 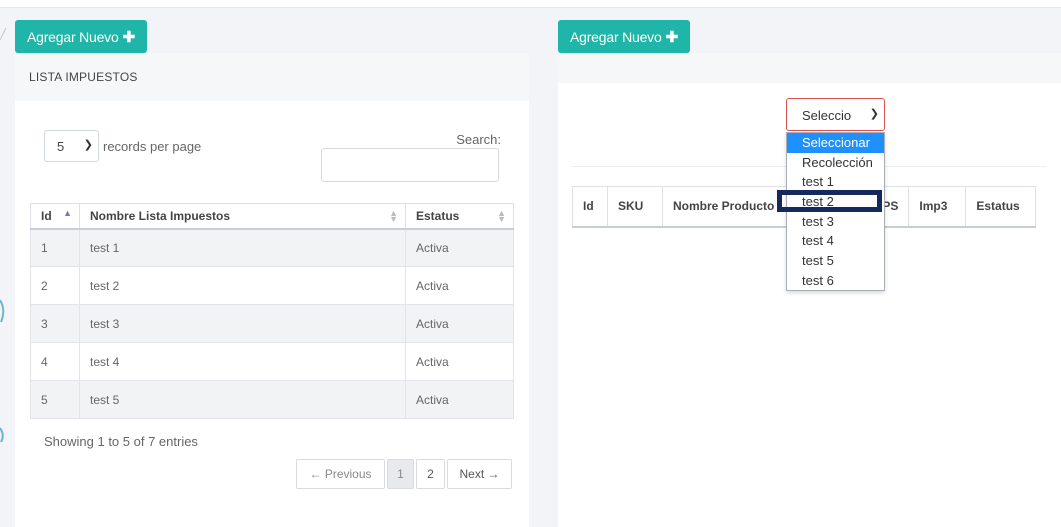 What do you see at coordinates (272, 323) in the screenshot?
I see `table-row: 3 test 3 Activa` at bounding box center [272, 323].